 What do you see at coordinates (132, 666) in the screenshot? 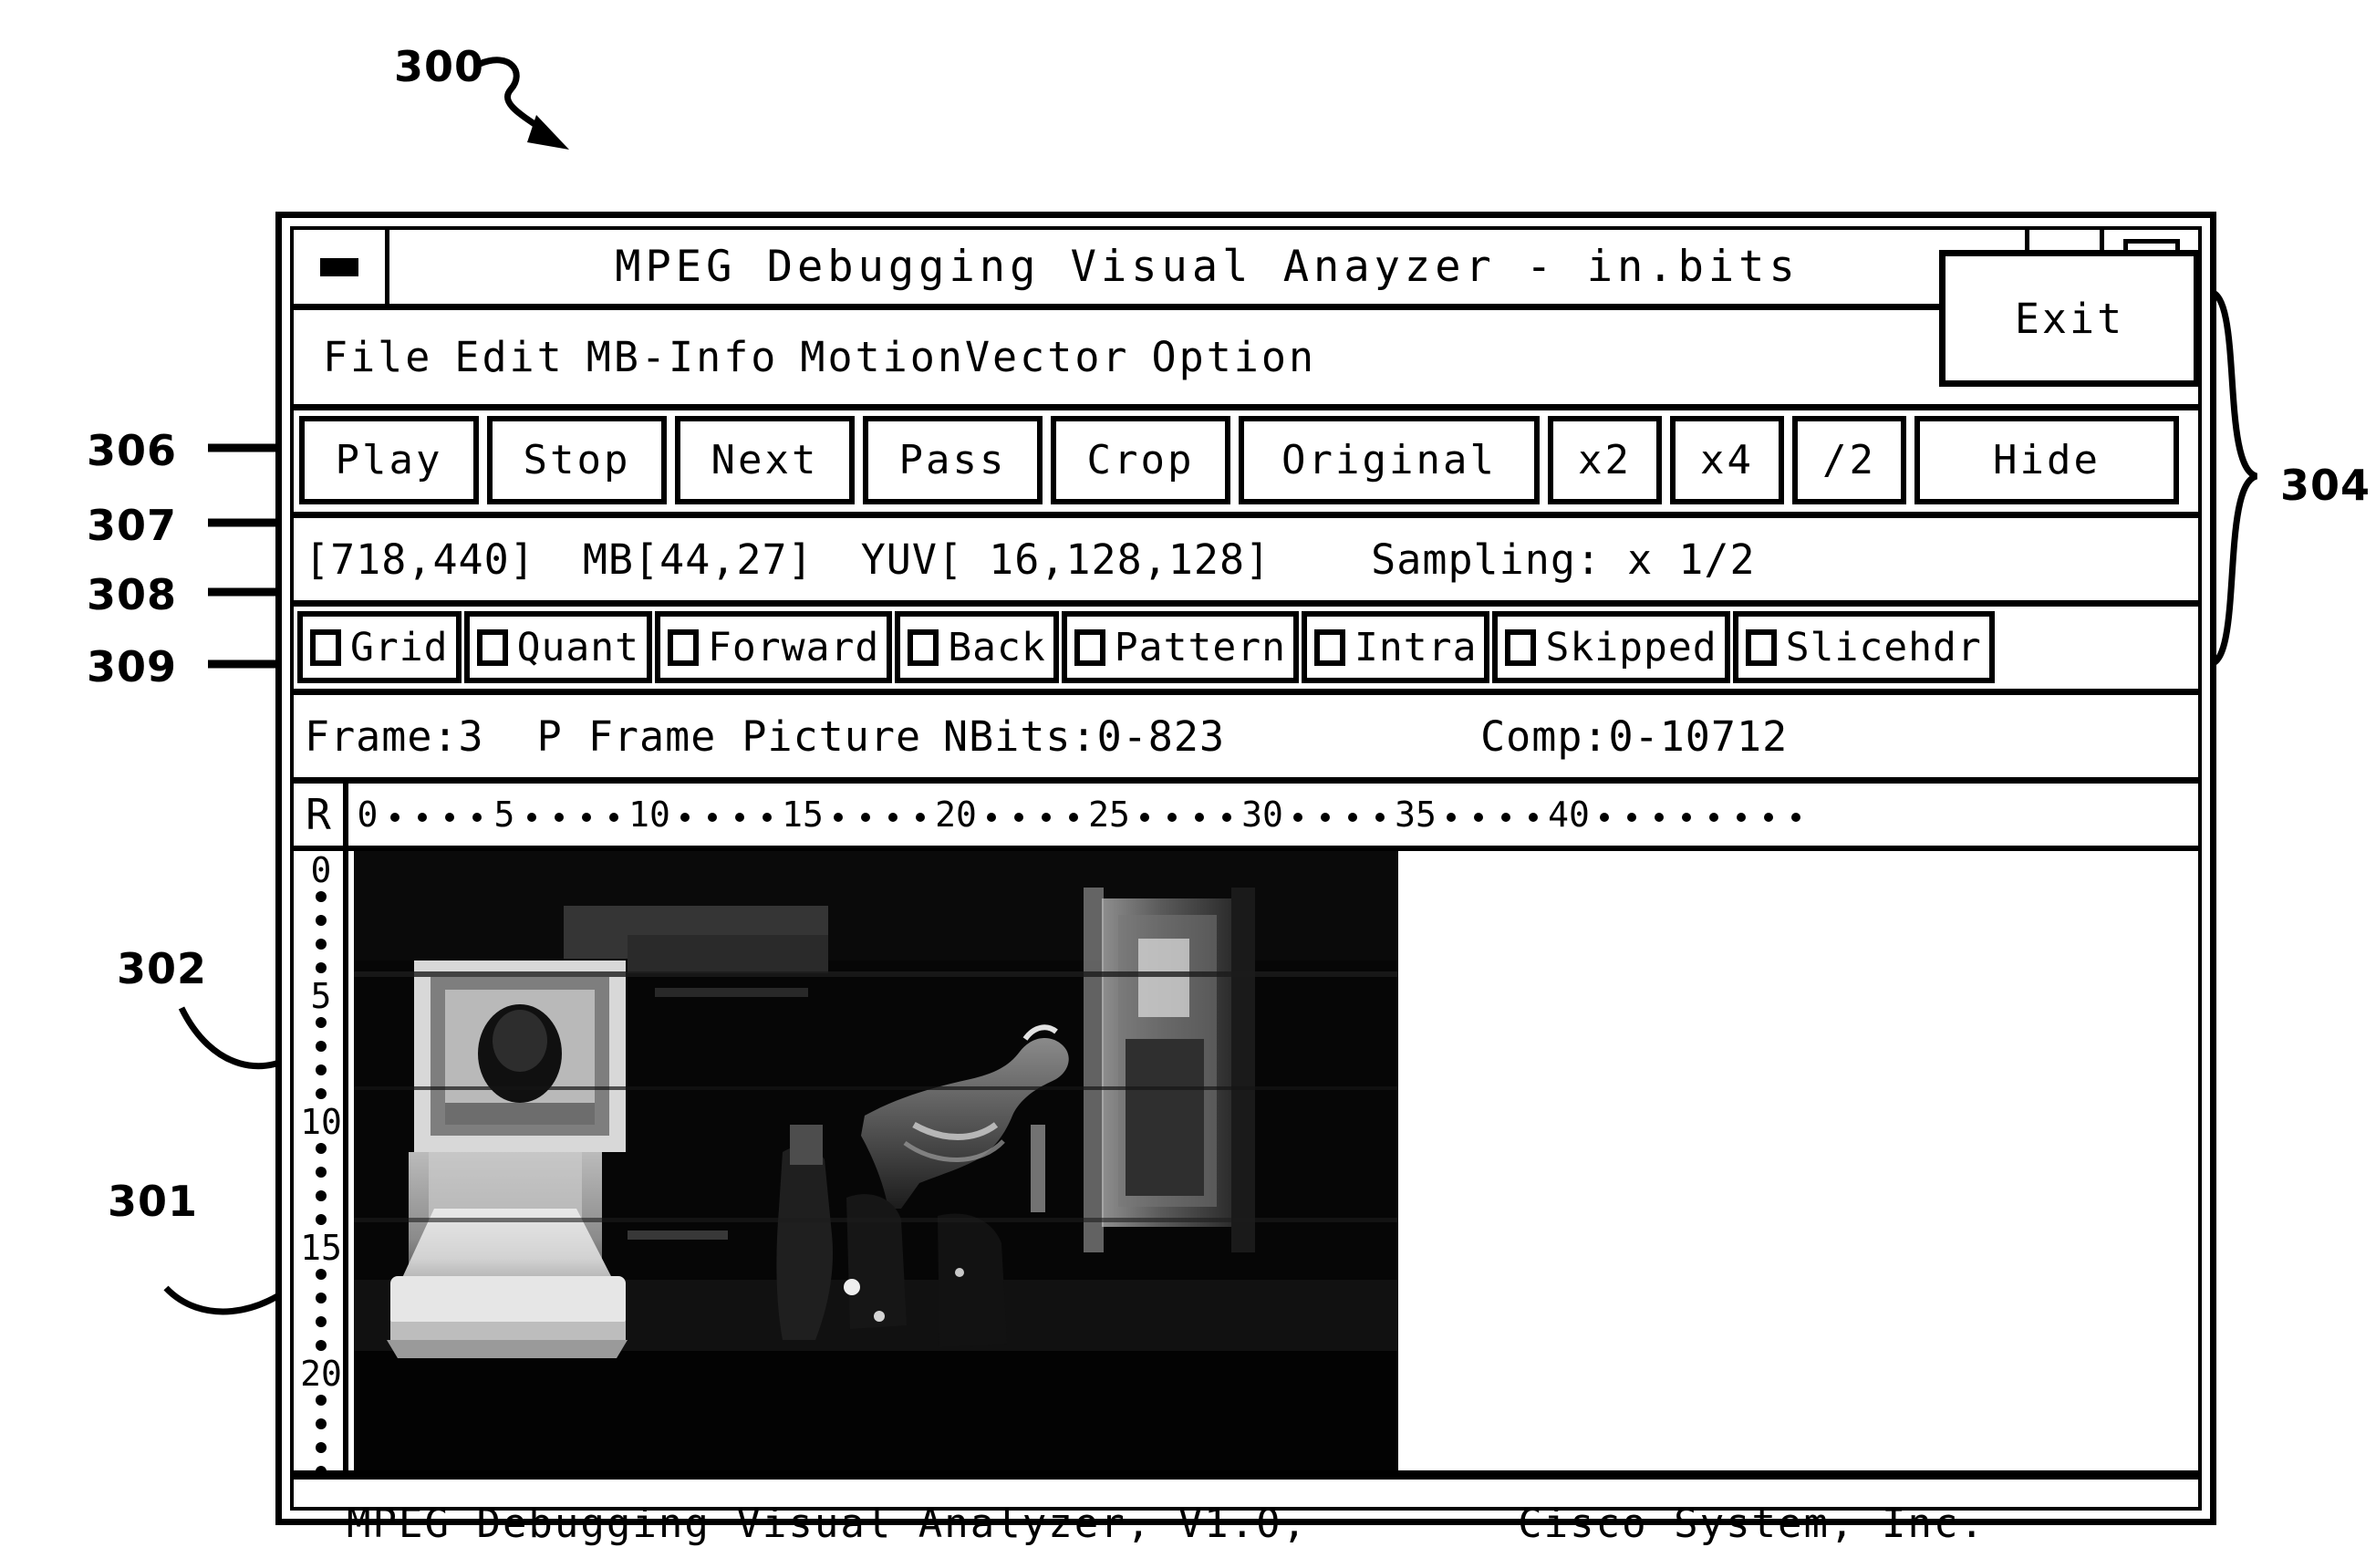
I see `callout-309: 309` at bounding box center [132, 666].